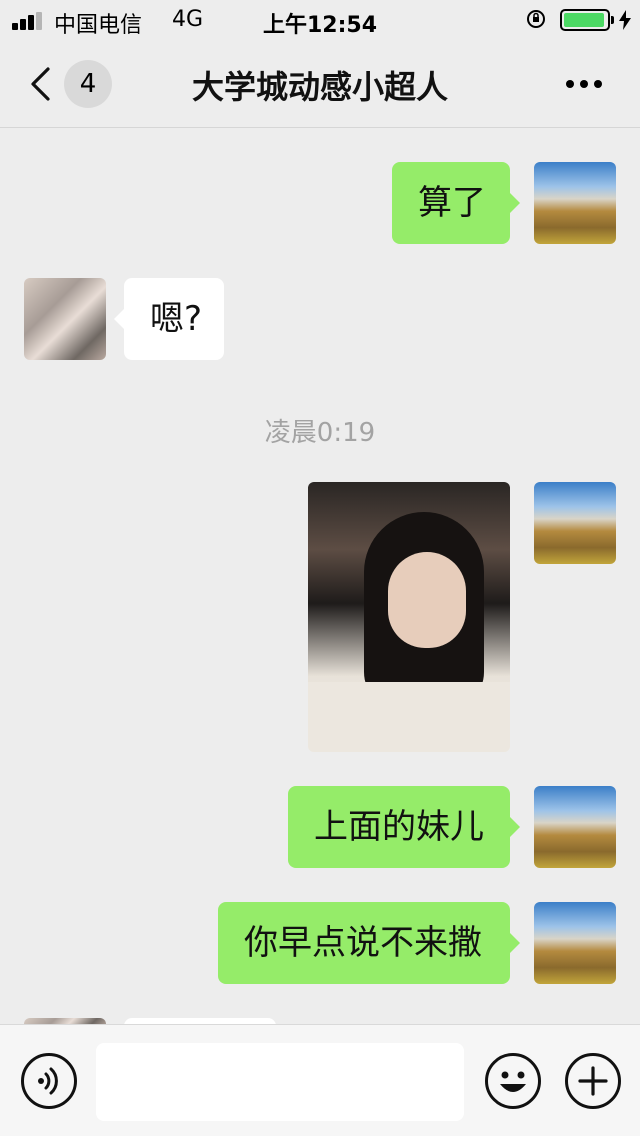 The height and width of the screenshot is (1136, 640). What do you see at coordinates (625, 20) in the screenshot?
I see `charging-icon` at bounding box center [625, 20].